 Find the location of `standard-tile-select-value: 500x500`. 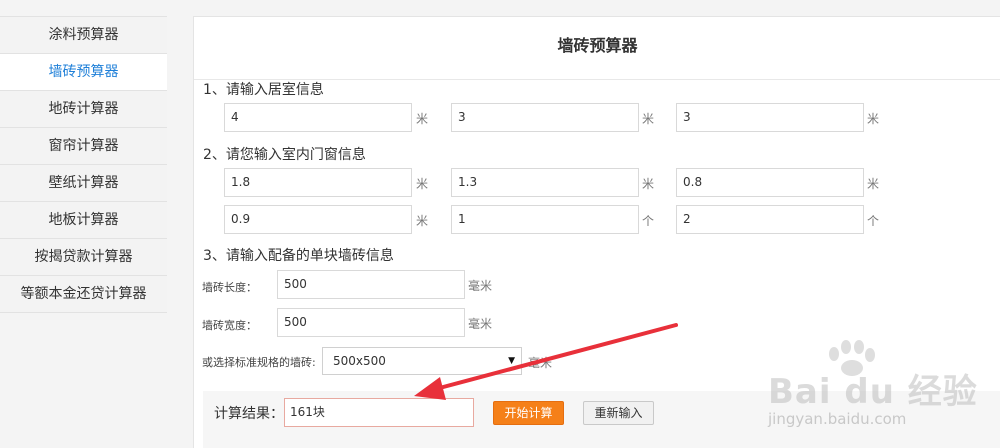

standard-tile-select-value: 500x500 is located at coordinates (359, 361).